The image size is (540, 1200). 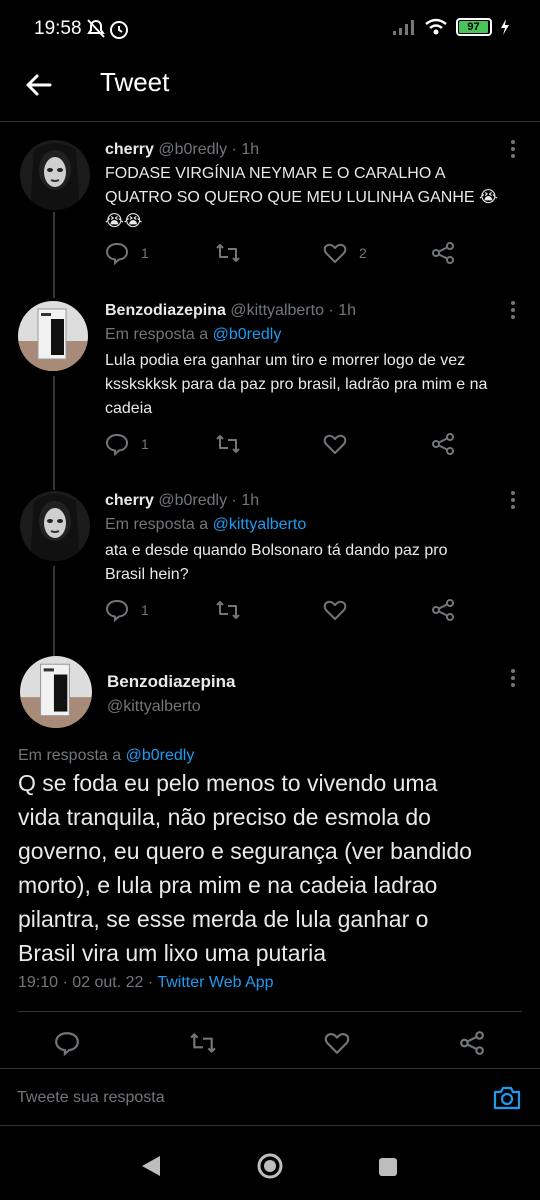 What do you see at coordinates (106, 755) in the screenshot?
I see `reply-context: Em resposta a @b0redly` at bounding box center [106, 755].